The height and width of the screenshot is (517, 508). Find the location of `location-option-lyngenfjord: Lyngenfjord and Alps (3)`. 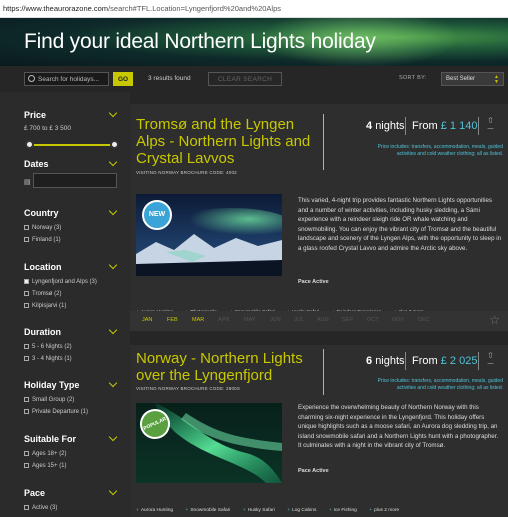

location-option-lyngenfjord: Lyngenfjord and Alps (3) is located at coordinates (60, 282).